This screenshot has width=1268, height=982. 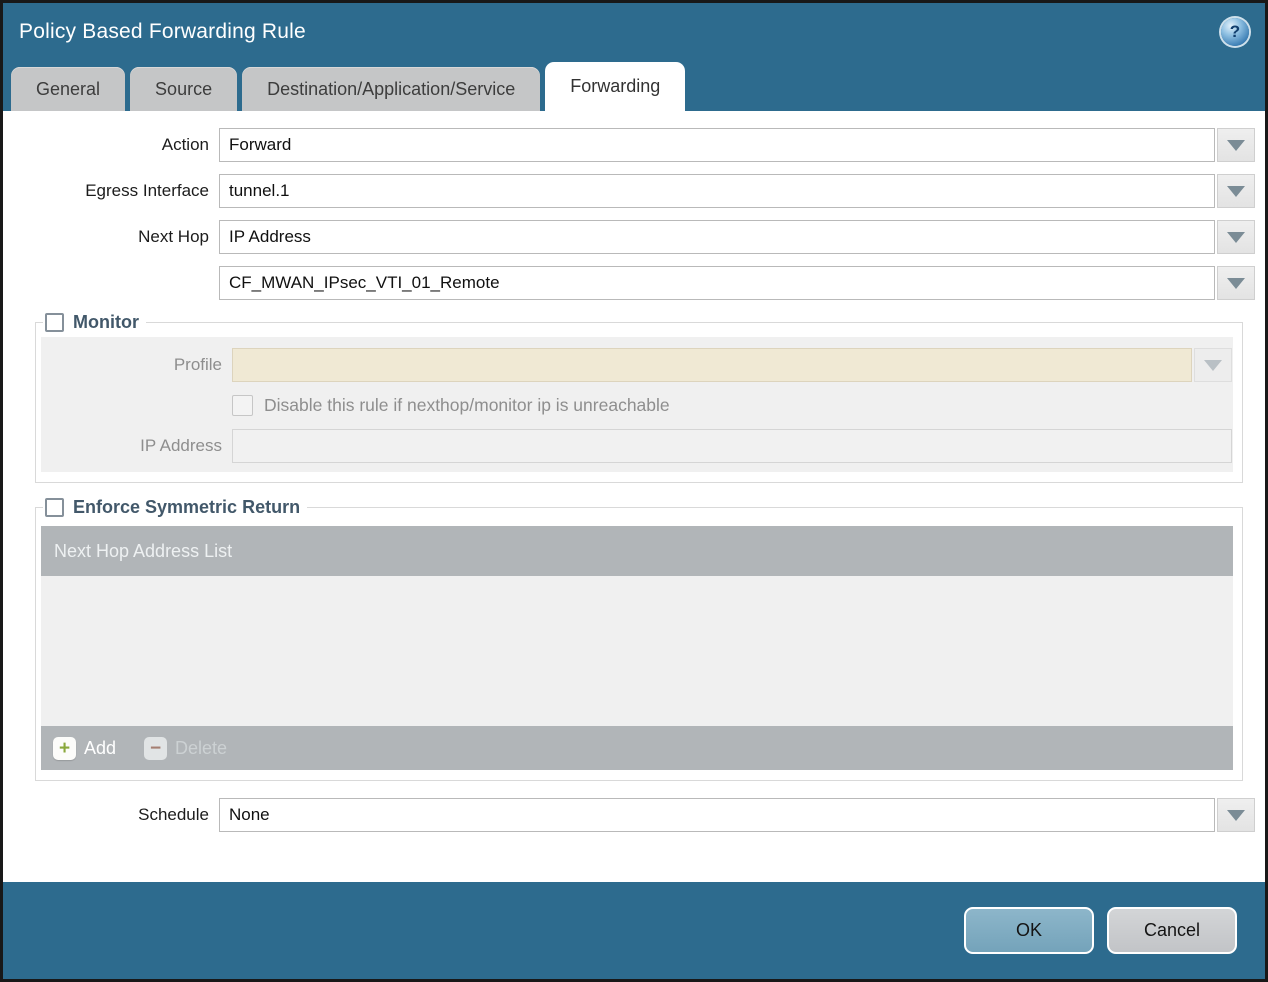 What do you see at coordinates (184, 89) in the screenshot?
I see `tab-source: Source` at bounding box center [184, 89].